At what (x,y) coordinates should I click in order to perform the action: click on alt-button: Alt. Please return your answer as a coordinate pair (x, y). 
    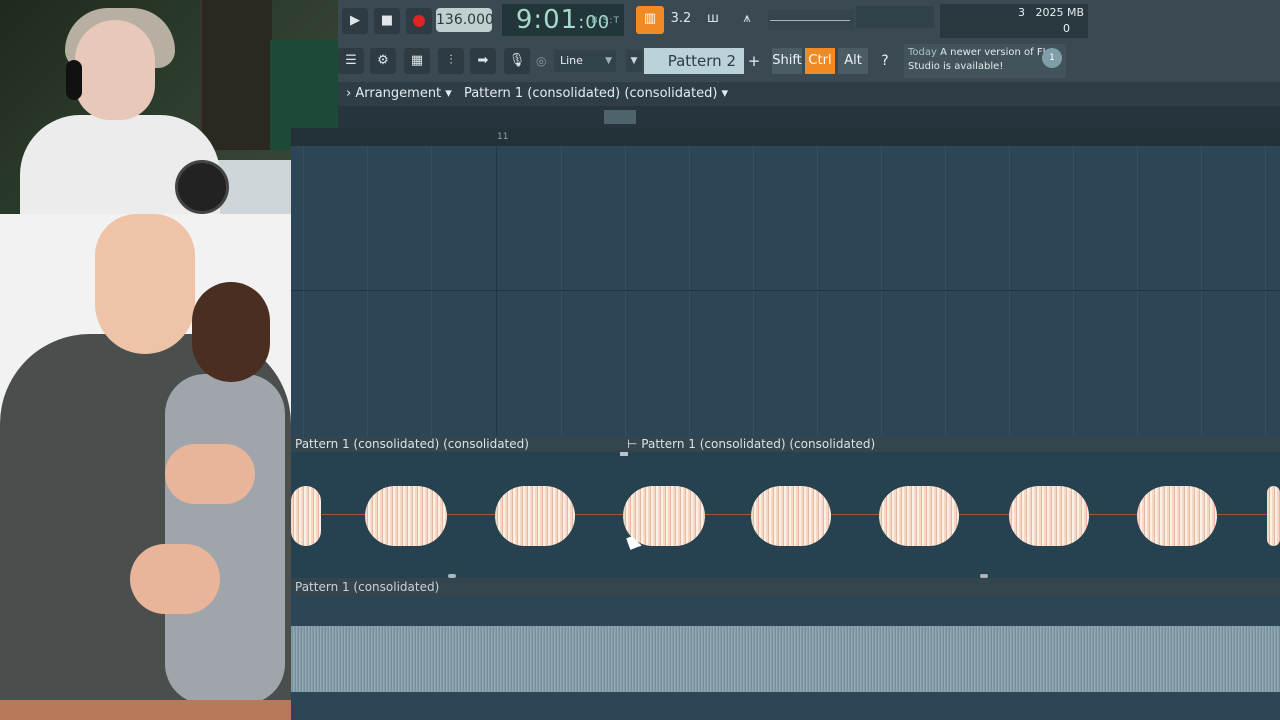
    Looking at the image, I should click on (853, 61).